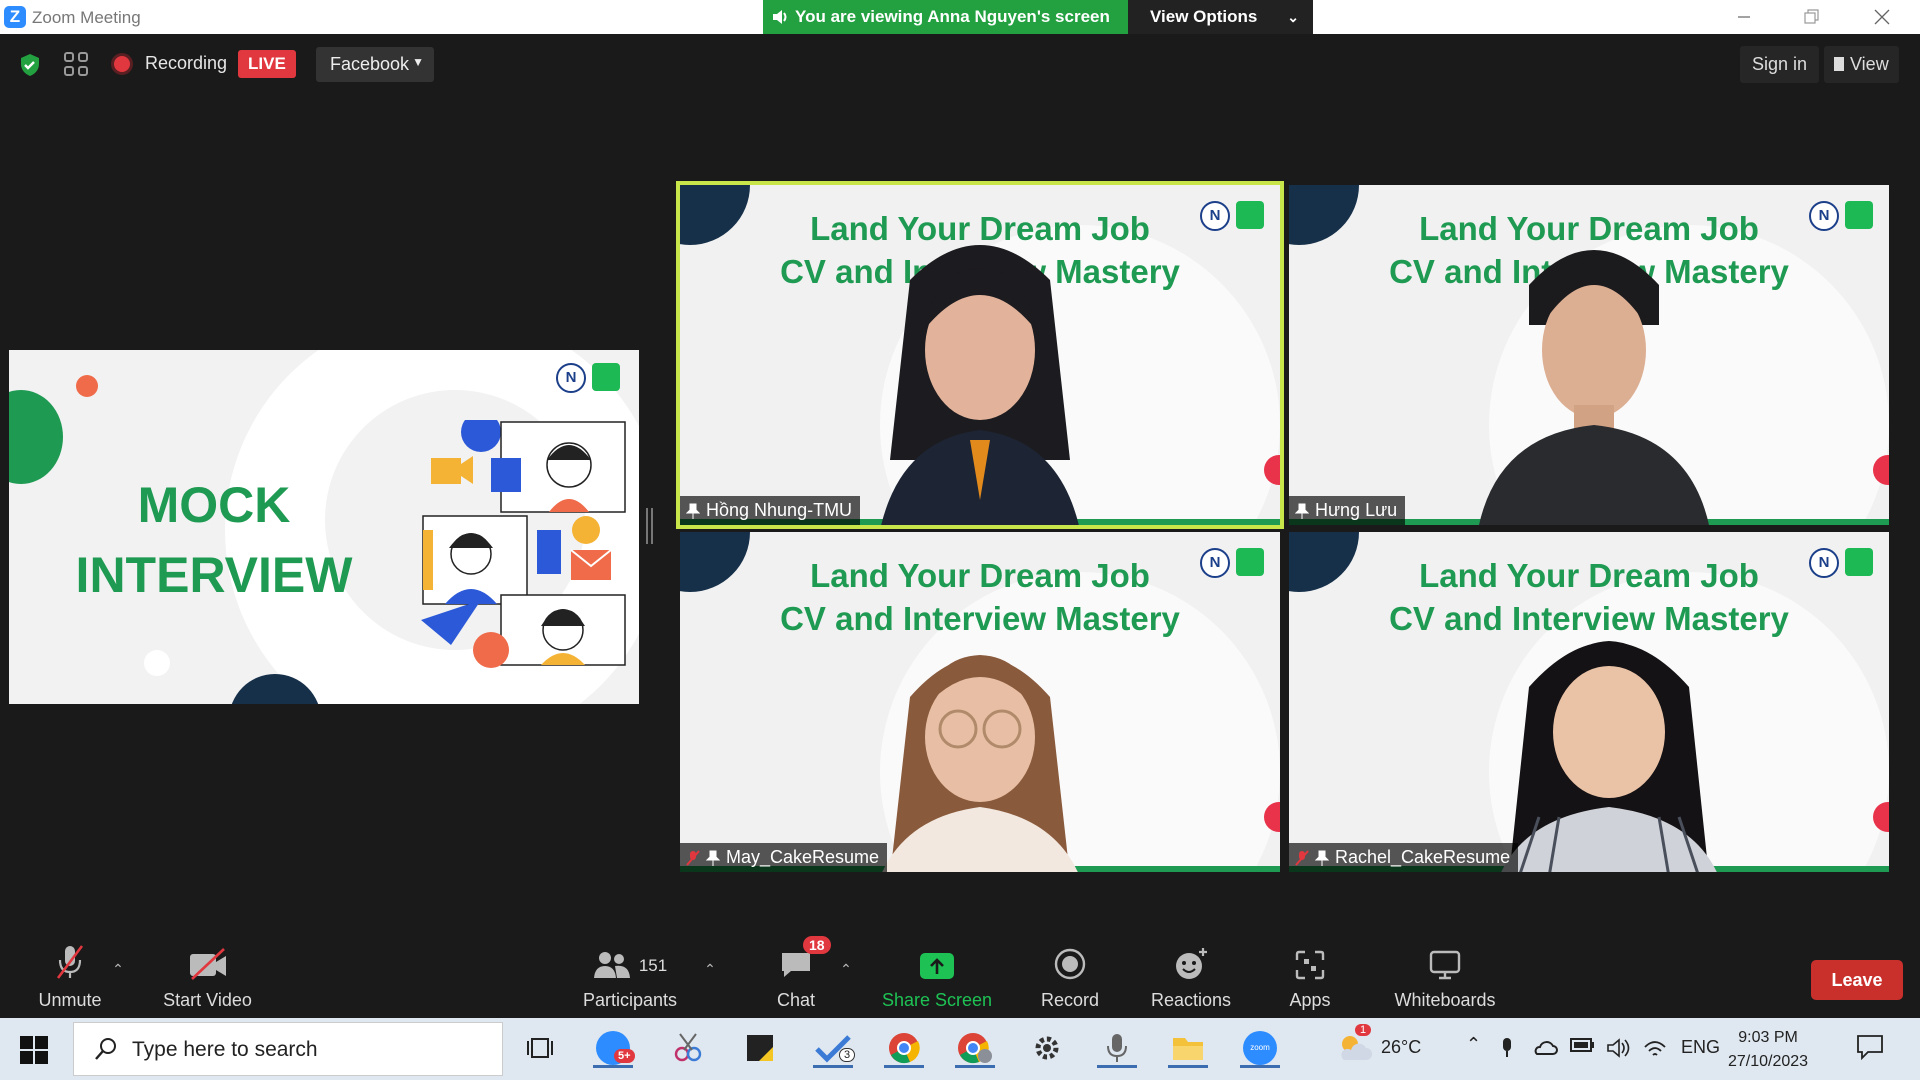  I want to click on record-icon, so click(1070, 960).